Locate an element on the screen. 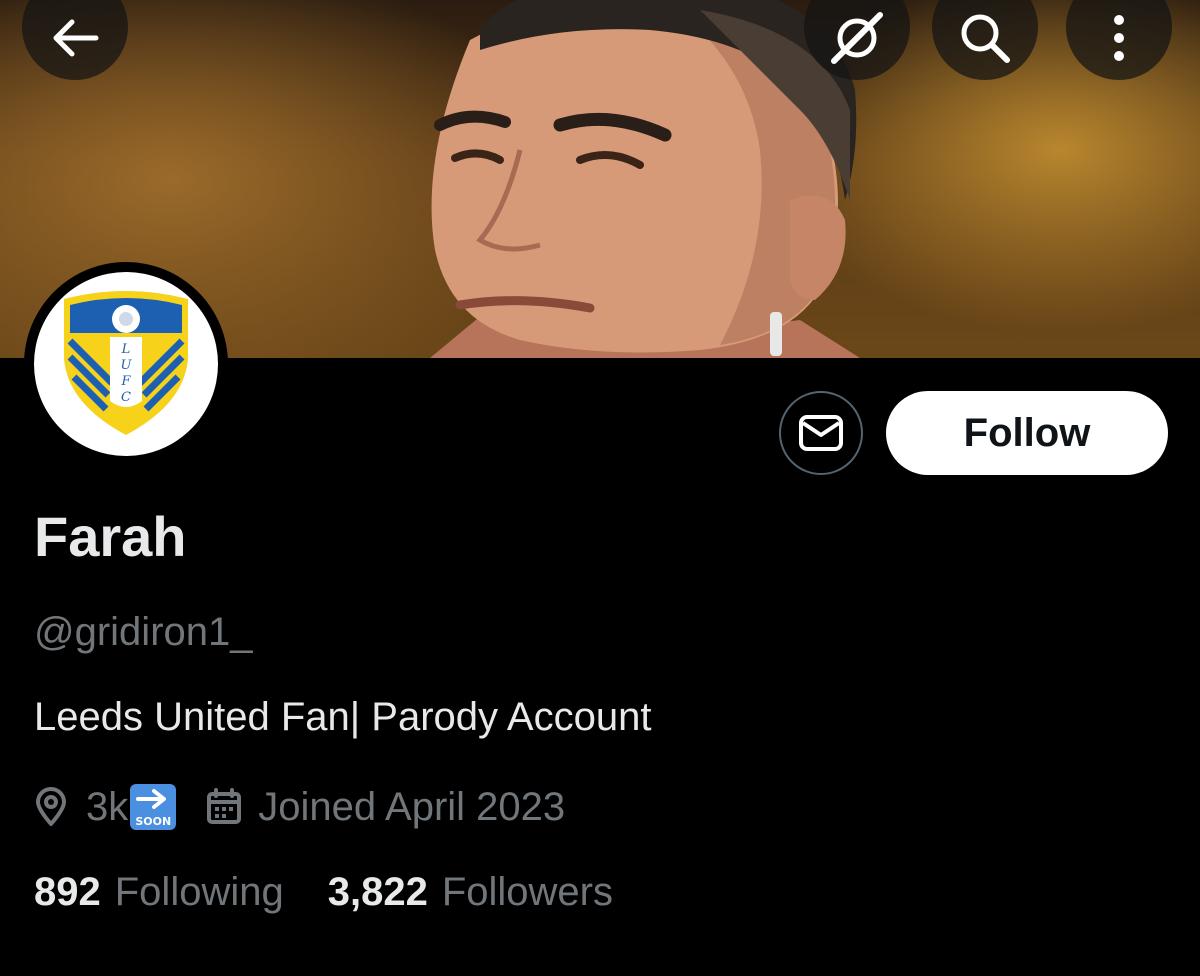  following-count: 892 is located at coordinates (67, 892).